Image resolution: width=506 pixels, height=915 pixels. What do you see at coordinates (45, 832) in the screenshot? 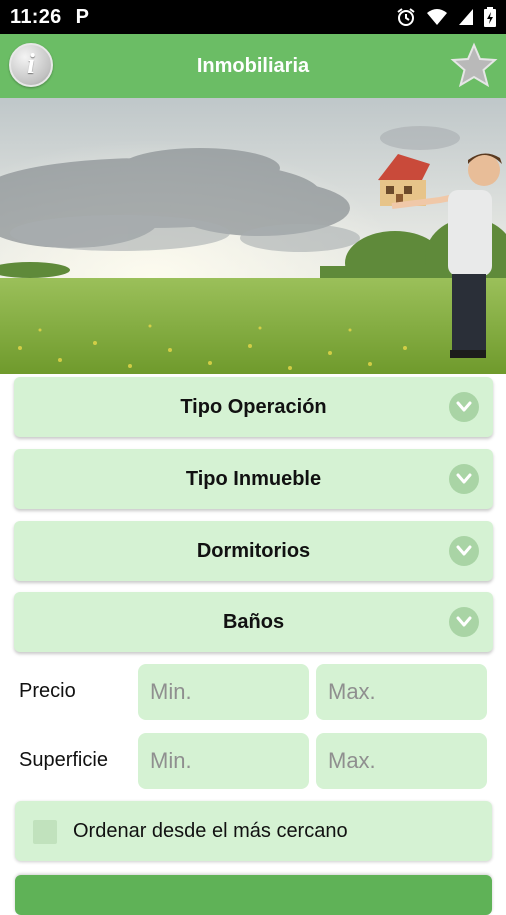
I see `order-nearest-checkbox` at bounding box center [45, 832].